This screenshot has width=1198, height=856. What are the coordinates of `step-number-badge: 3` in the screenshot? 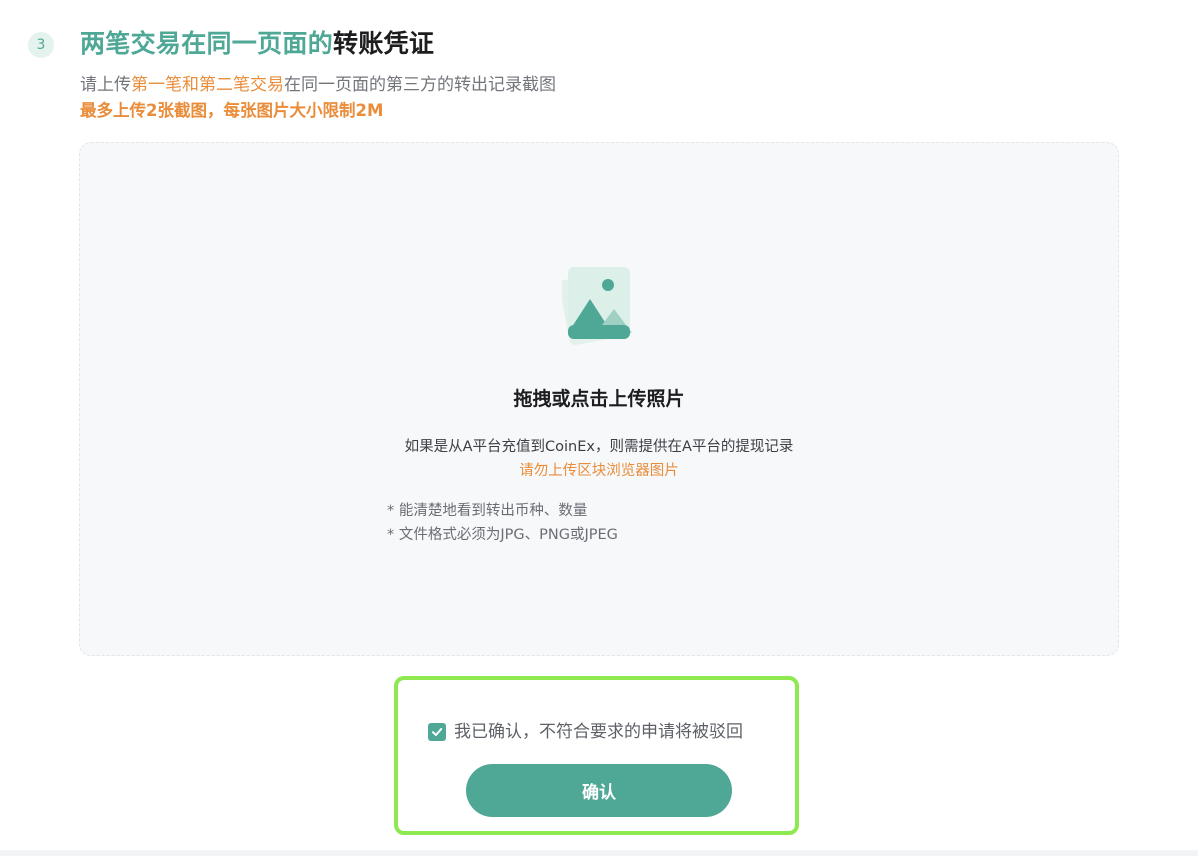 It's located at (41, 45).